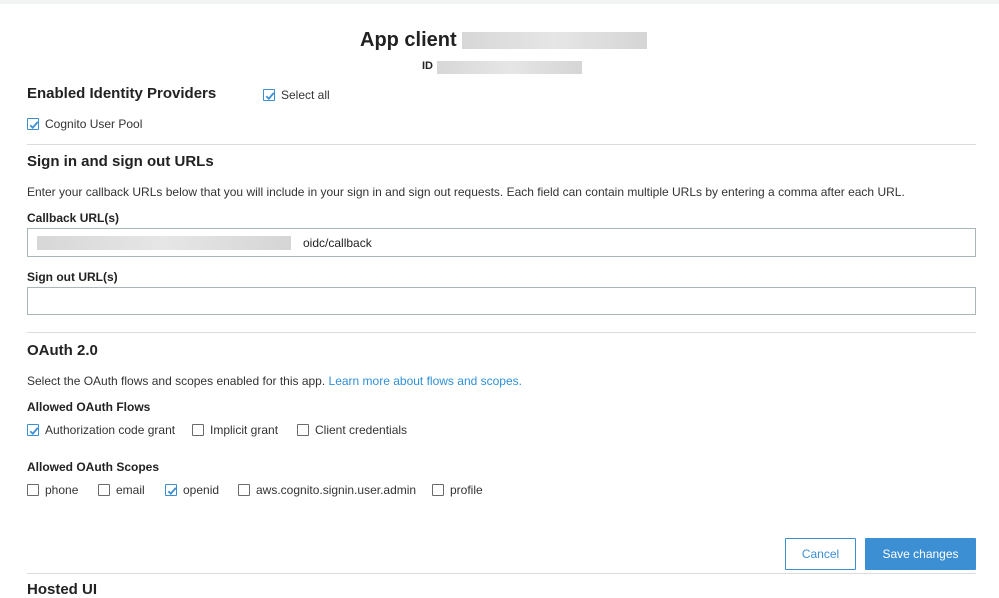  What do you see at coordinates (303, 430) in the screenshot?
I see `client-credentials-checkbox` at bounding box center [303, 430].